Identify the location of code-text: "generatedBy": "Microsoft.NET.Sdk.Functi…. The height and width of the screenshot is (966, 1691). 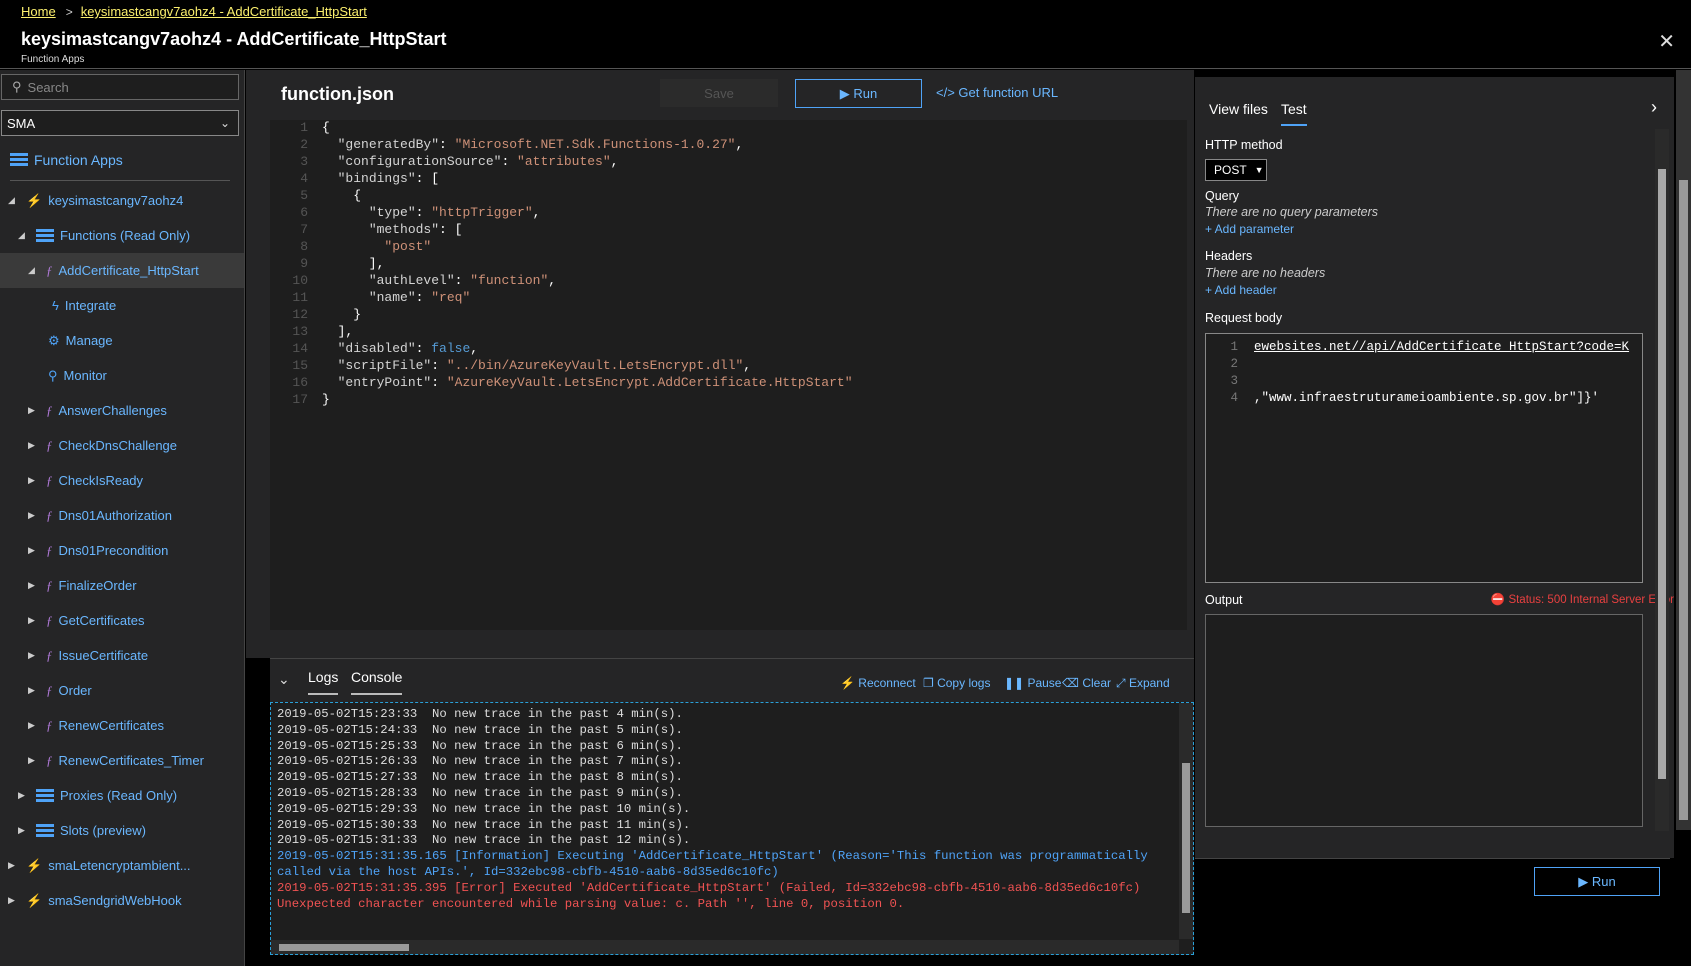
(540, 144).